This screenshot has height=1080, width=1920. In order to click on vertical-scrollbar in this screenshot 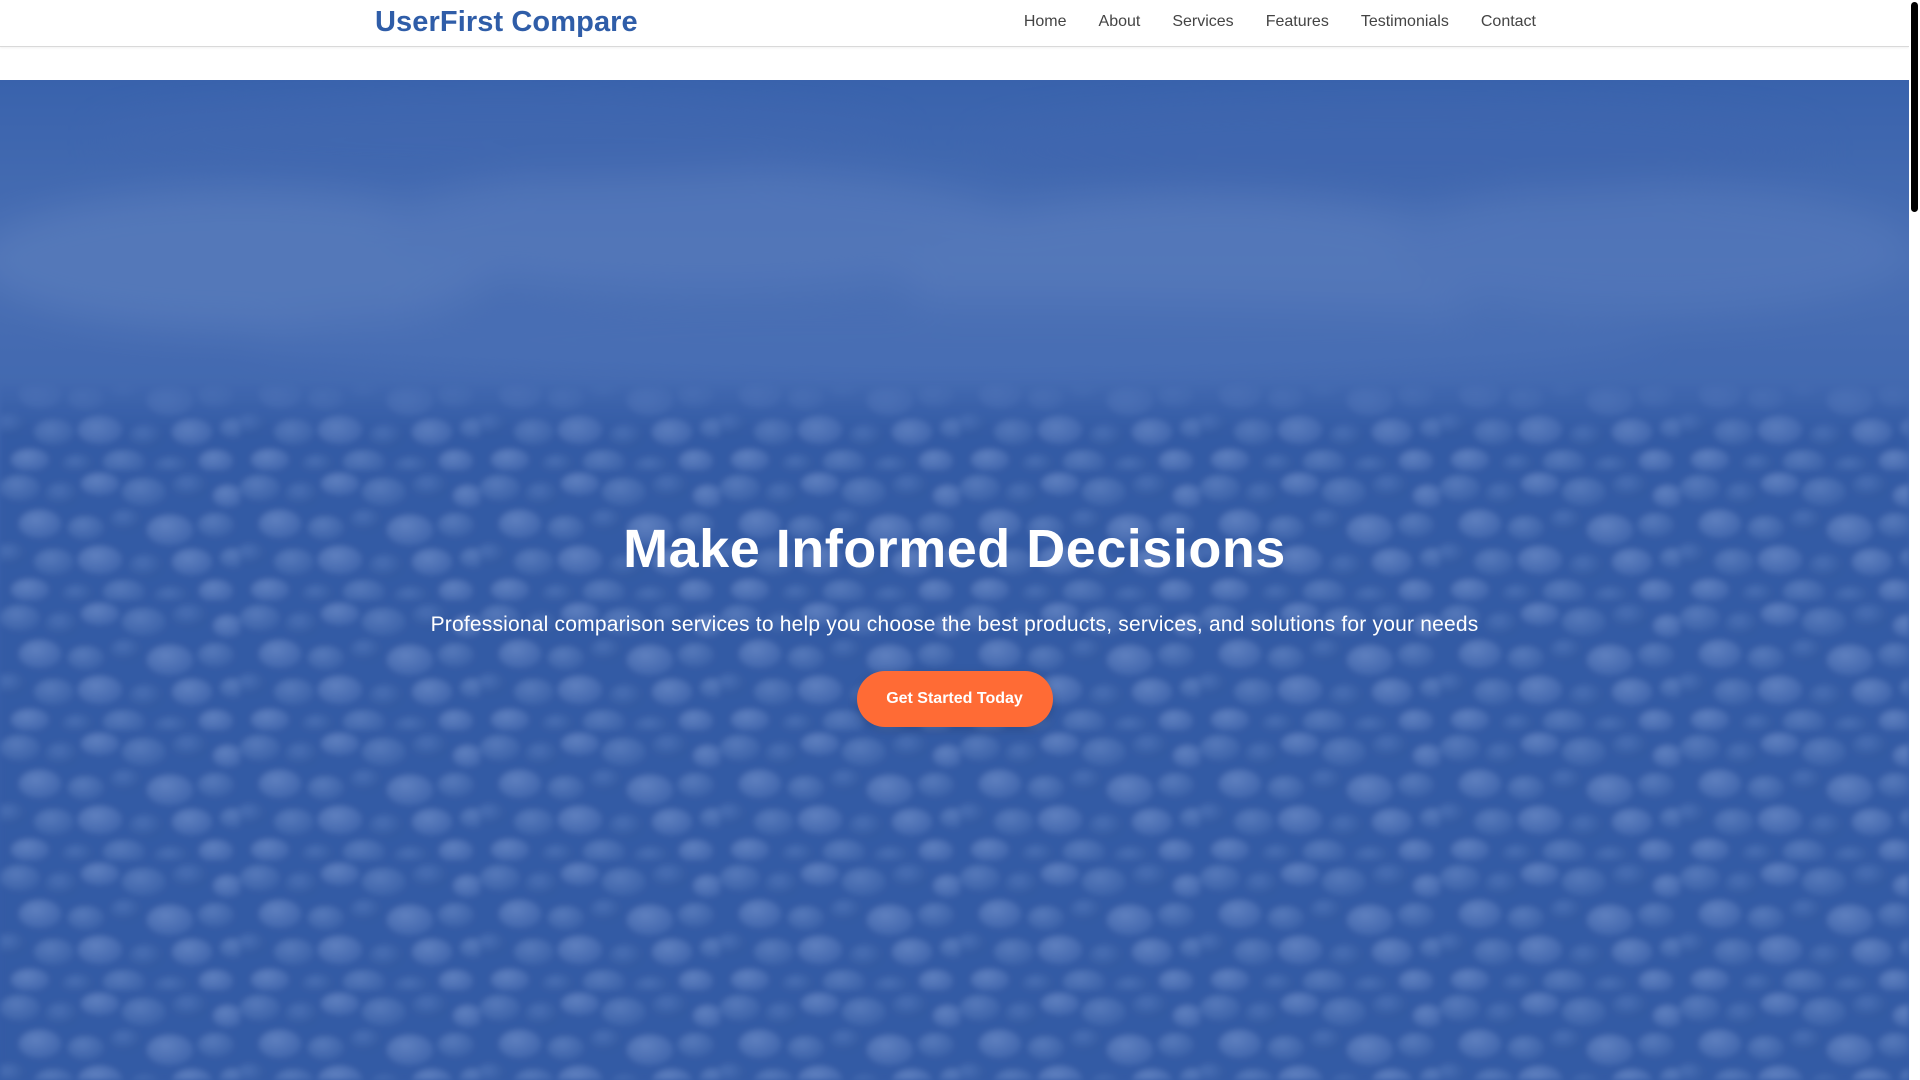, I will do `click(1914, 540)`.